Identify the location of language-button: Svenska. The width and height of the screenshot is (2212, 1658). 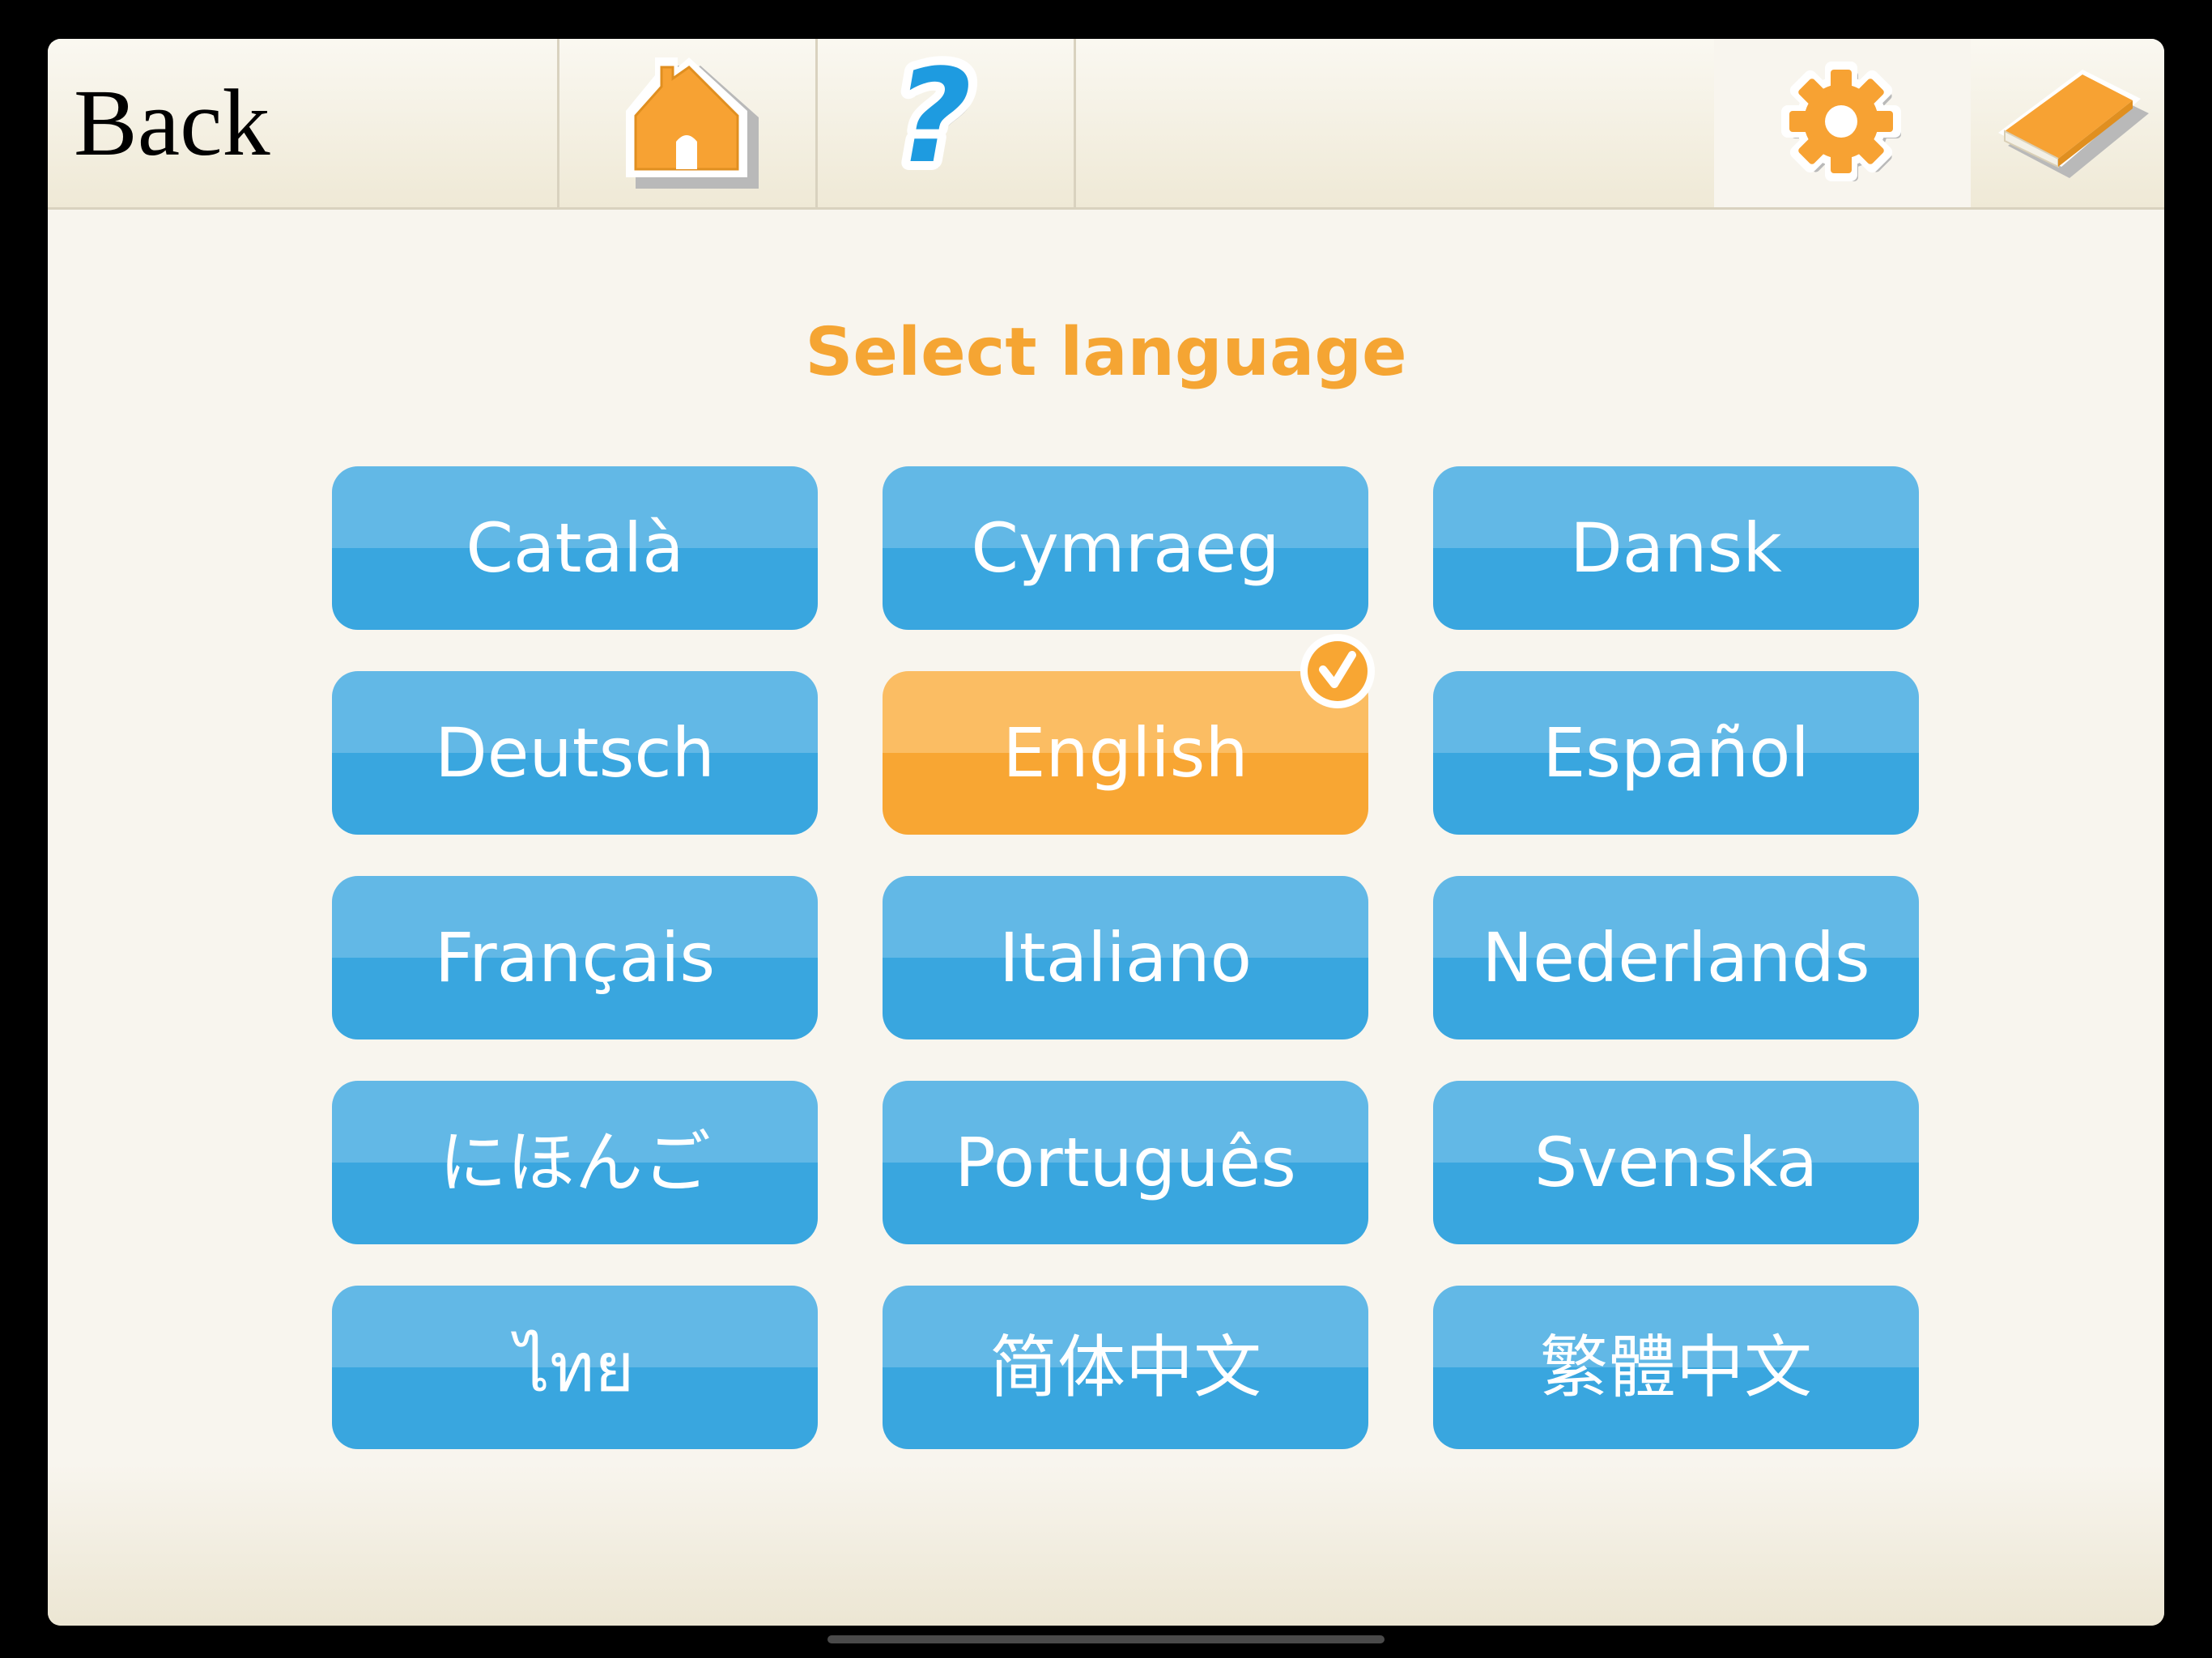
(1676, 1162).